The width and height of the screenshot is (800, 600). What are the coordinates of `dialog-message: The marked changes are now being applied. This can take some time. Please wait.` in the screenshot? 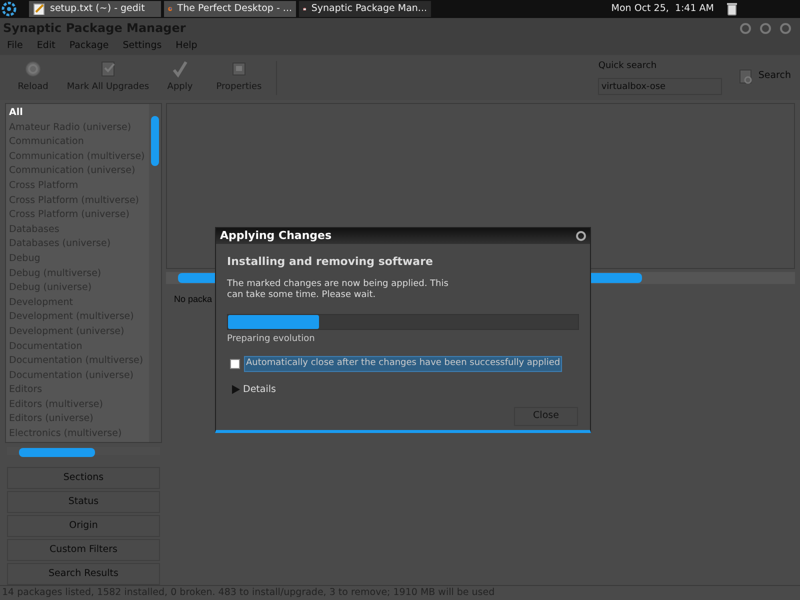 It's located at (338, 289).